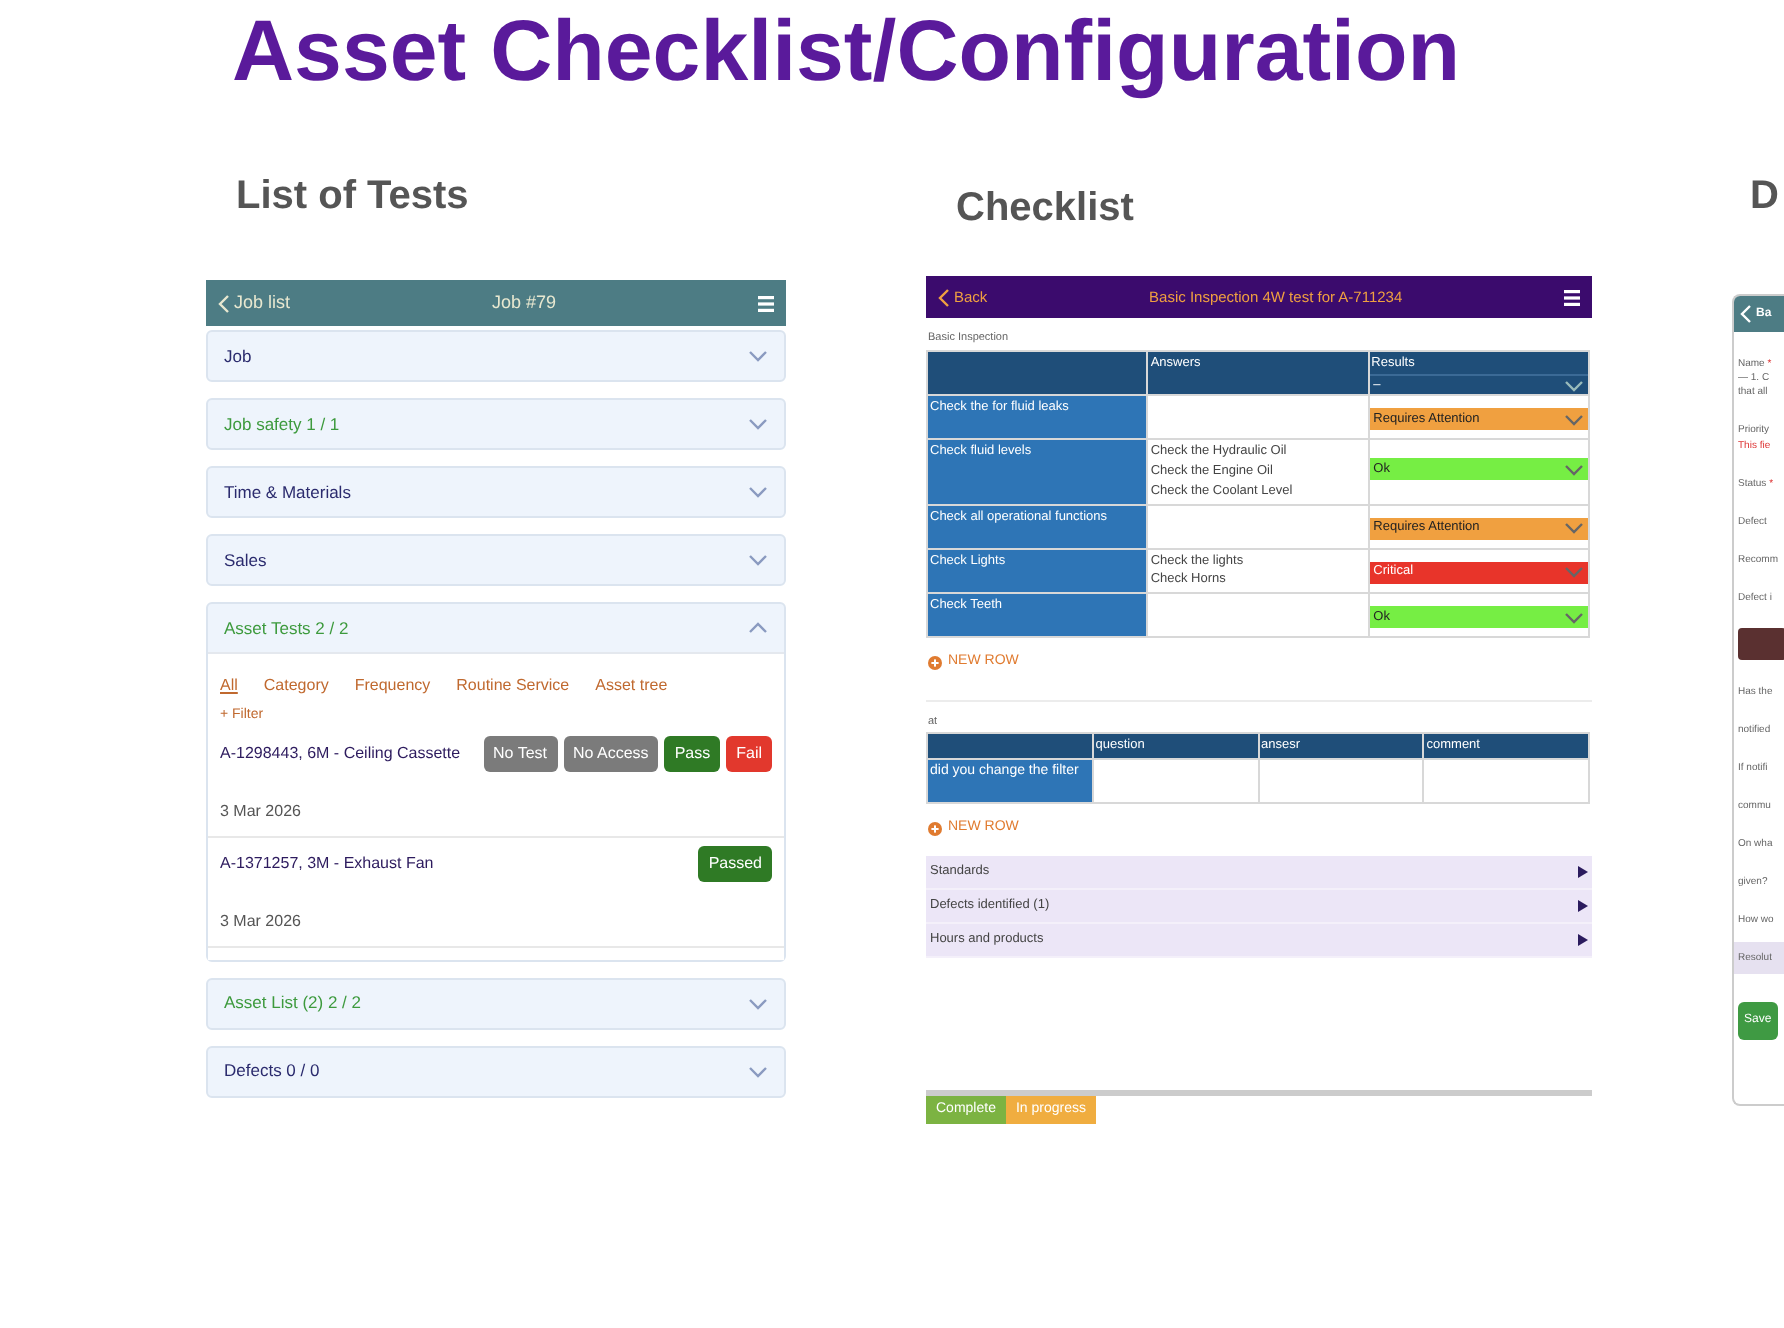 This screenshot has width=1784, height=1328. I want to click on accordion-label: Time & Materials, so click(287, 492).